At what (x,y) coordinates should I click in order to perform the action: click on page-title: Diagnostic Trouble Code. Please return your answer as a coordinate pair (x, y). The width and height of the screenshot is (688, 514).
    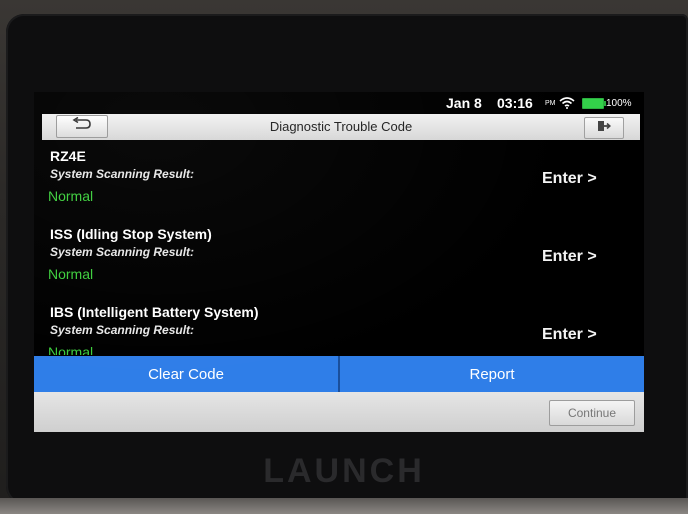
    Looking at the image, I should click on (341, 126).